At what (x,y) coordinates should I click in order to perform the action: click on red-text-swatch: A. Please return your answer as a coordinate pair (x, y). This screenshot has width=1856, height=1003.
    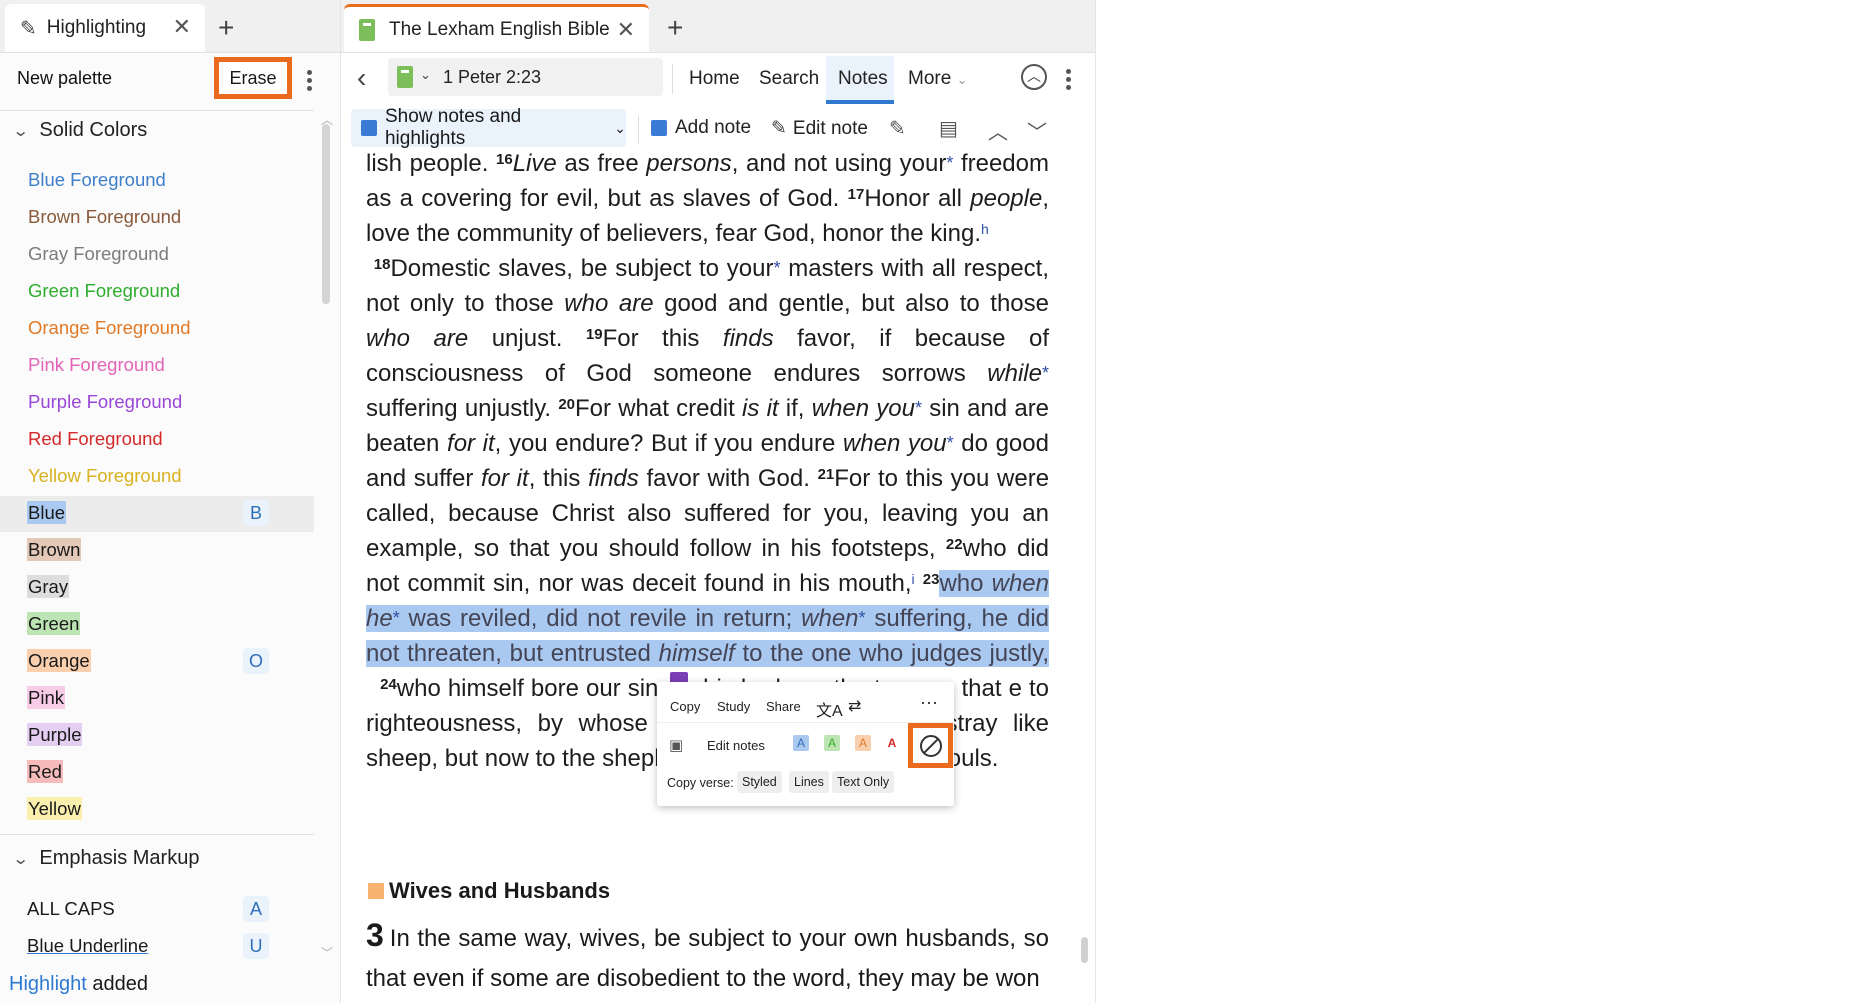
    Looking at the image, I should click on (892, 743).